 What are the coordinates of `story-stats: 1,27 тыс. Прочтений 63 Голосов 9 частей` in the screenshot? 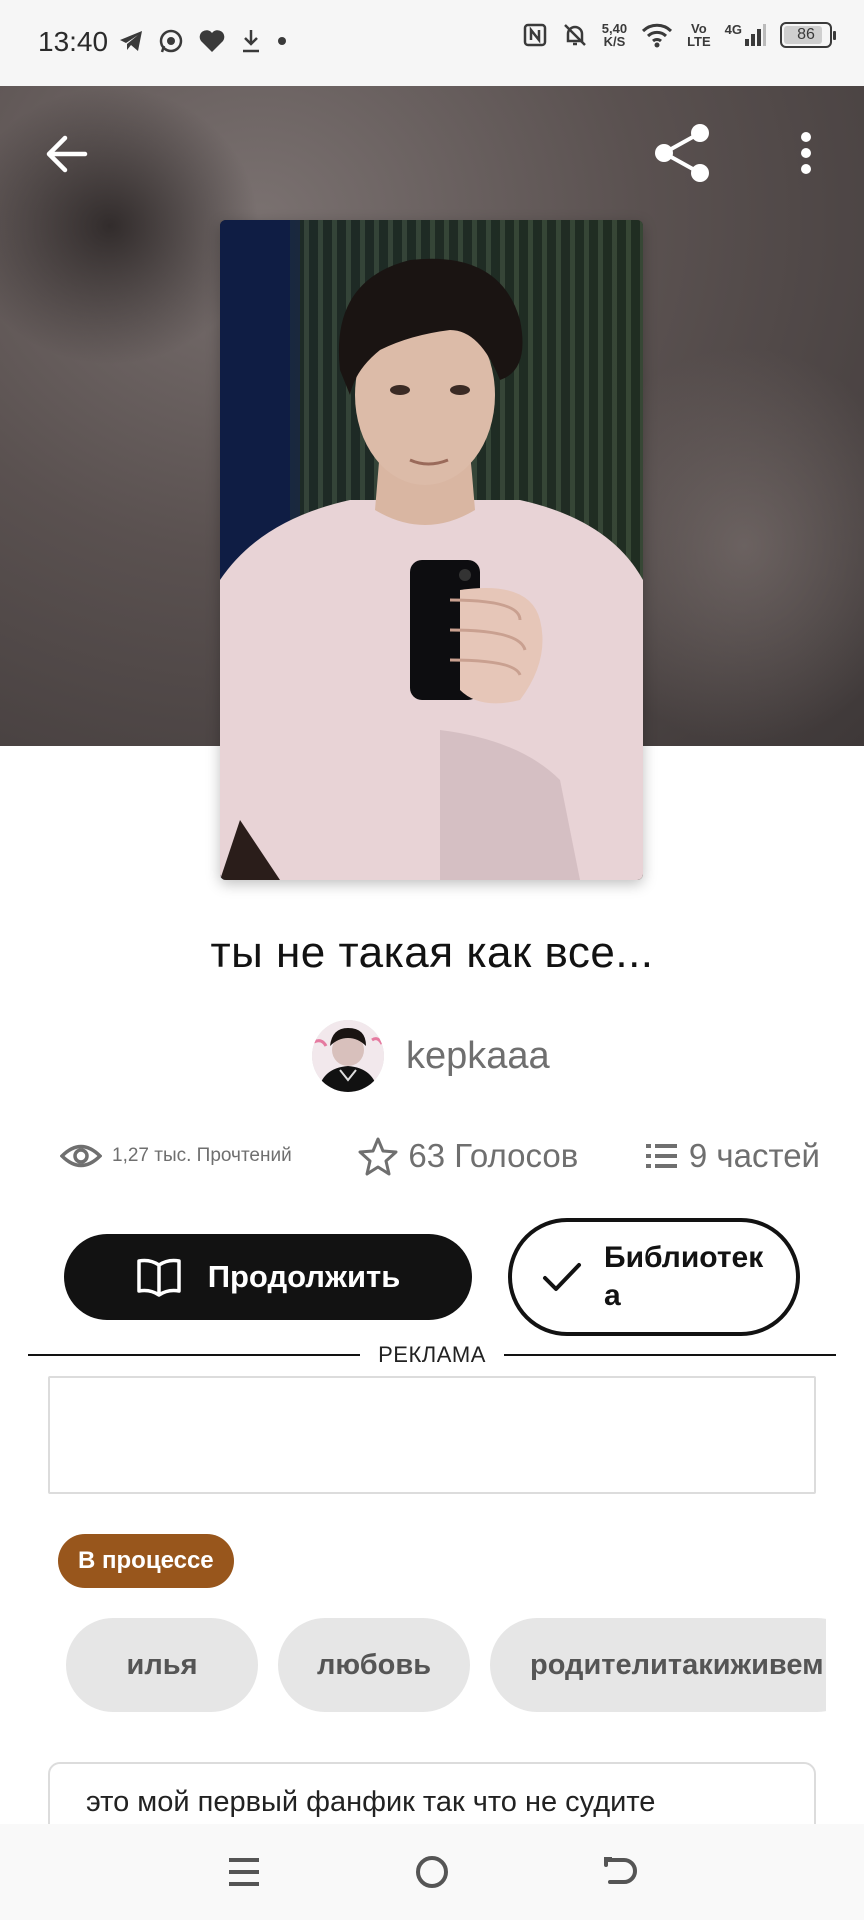 It's located at (440, 1156).